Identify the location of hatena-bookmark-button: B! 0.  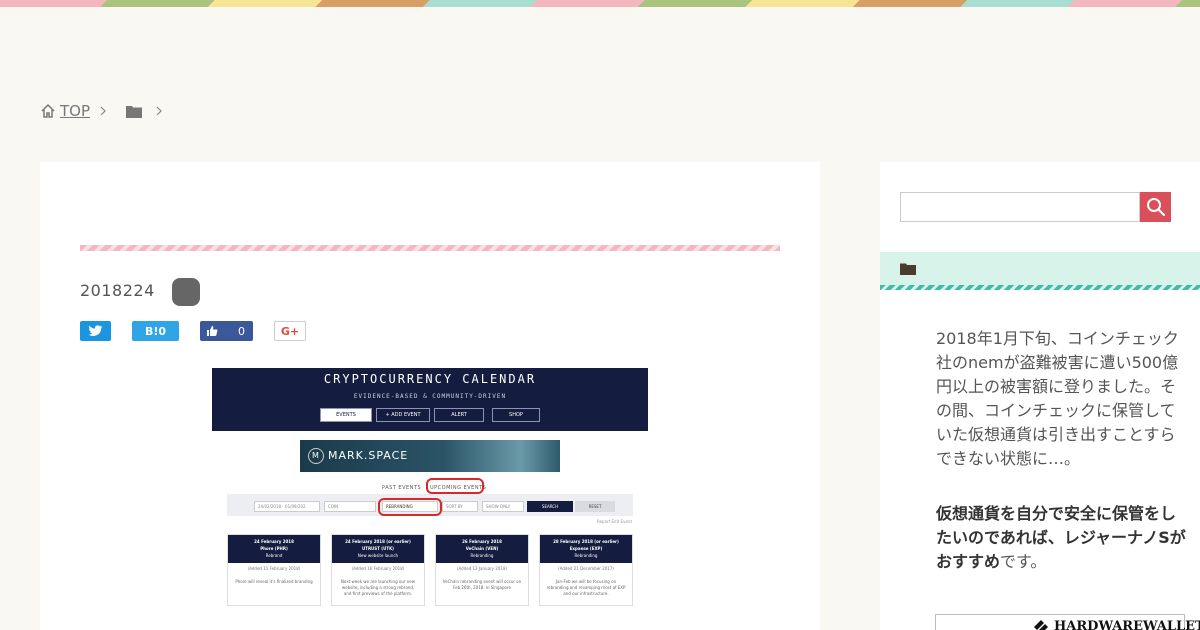
(155, 331).